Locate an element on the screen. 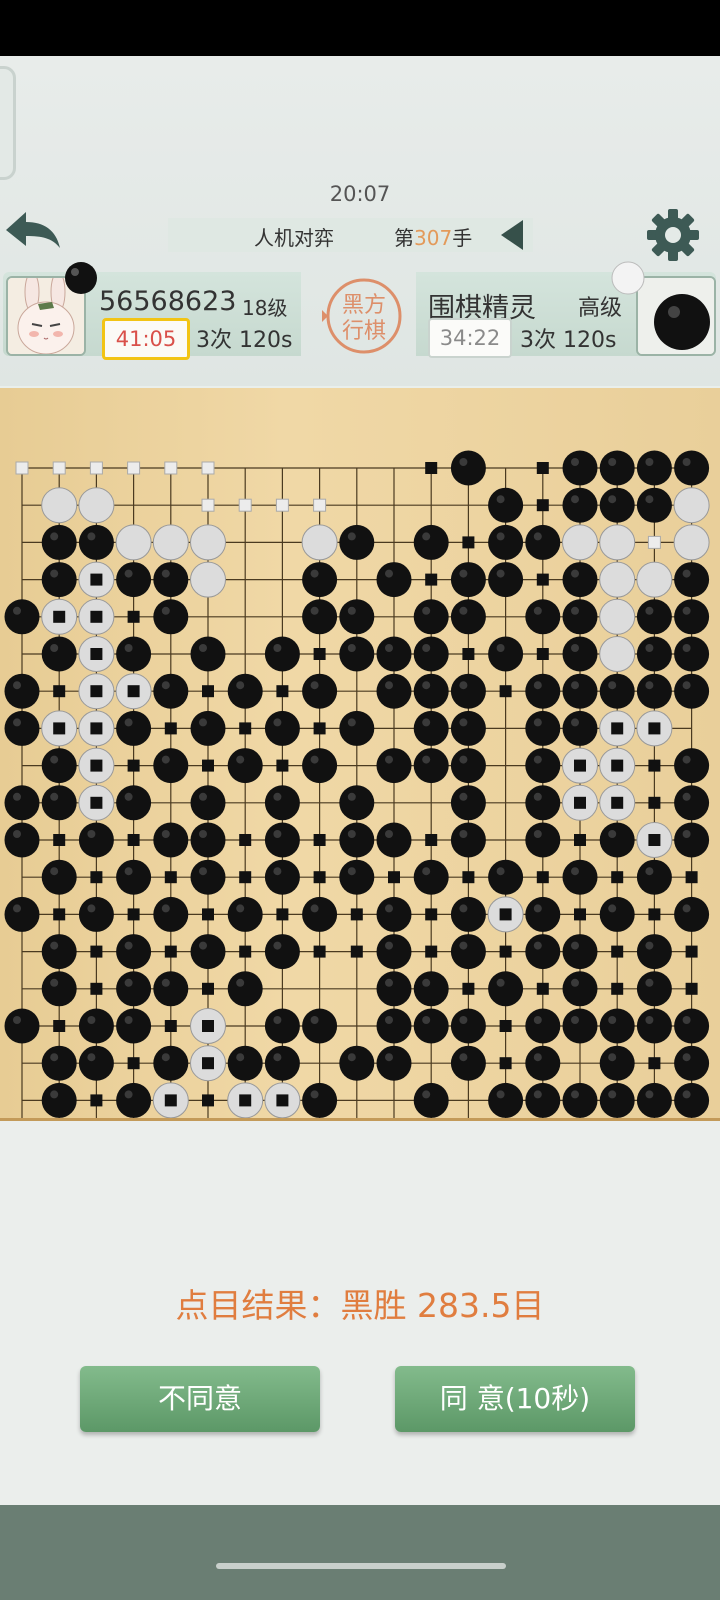 The image size is (720, 1600). triangle-left-icon is located at coordinates (512, 235).